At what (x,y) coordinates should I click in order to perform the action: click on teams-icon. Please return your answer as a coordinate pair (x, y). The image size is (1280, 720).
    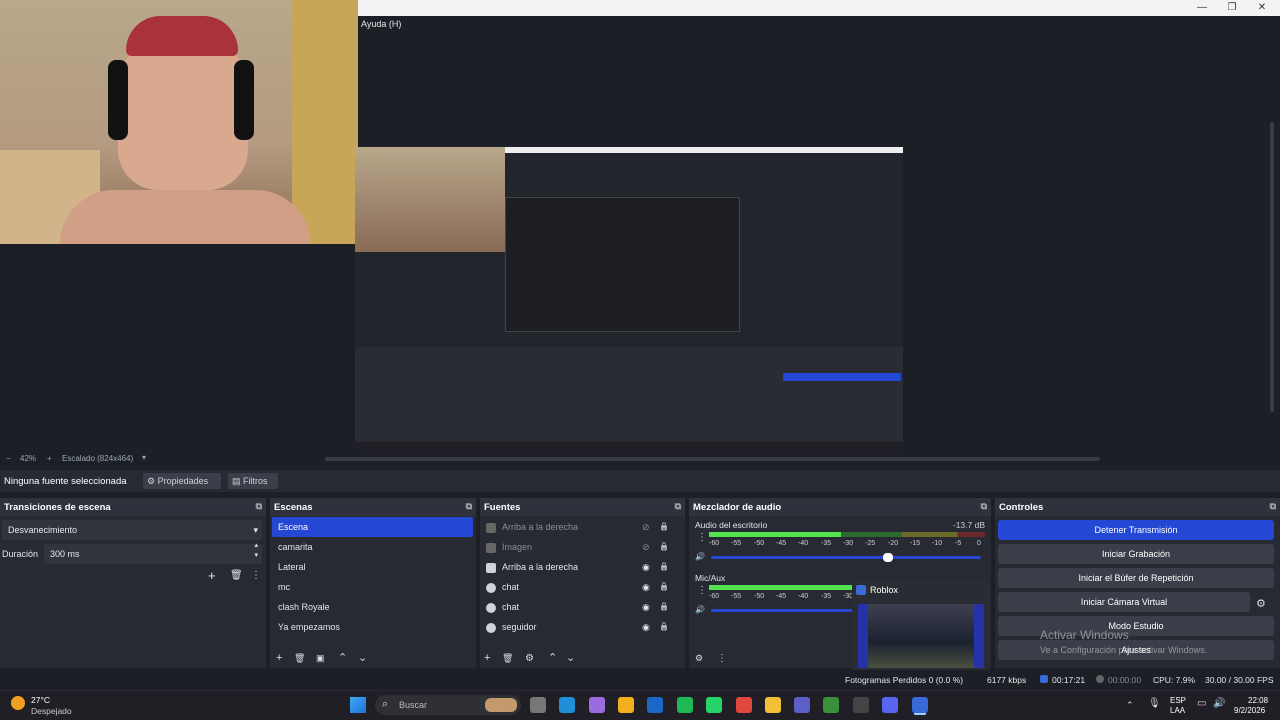
    Looking at the image, I should click on (802, 705).